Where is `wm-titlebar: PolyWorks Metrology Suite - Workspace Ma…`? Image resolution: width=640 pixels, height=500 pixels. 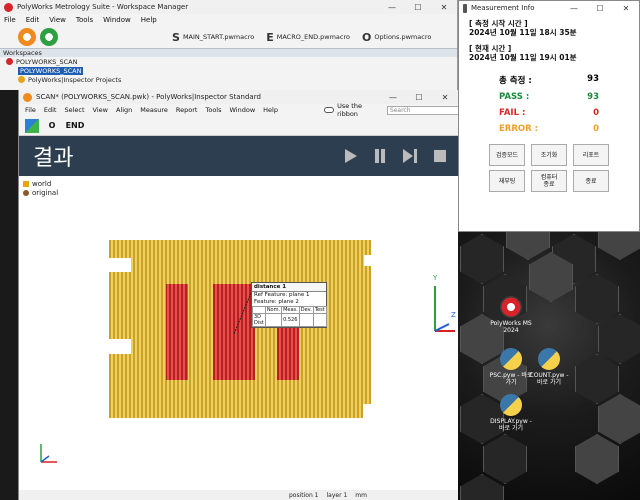
wm-titlebar: PolyWorks Metrology Suite - Workspace Ma… is located at coordinates (228, 7).